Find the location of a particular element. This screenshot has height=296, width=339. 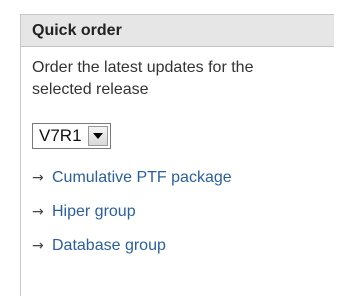

chevron-down-icon is located at coordinates (97, 136).